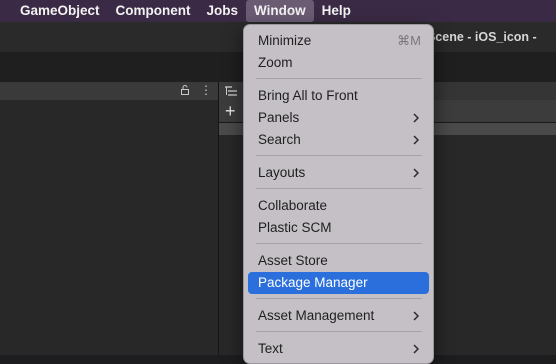 Image resolution: width=556 pixels, height=364 pixels. I want to click on menu-item-label: Layouts, so click(282, 172).